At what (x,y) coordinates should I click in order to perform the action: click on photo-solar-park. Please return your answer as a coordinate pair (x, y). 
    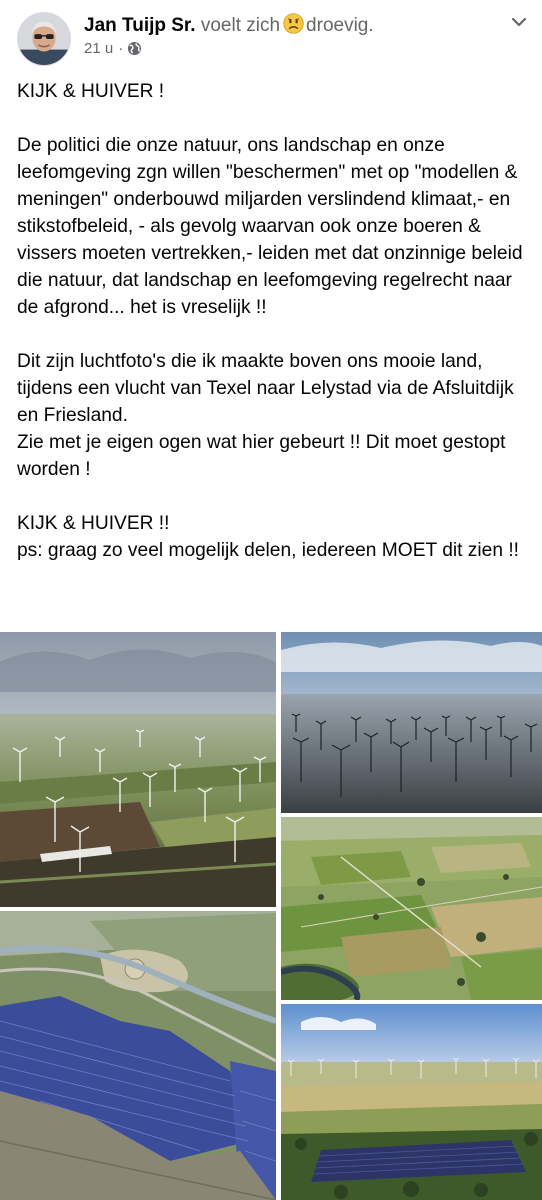
    Looking at the image, I should click on (138, 1055).